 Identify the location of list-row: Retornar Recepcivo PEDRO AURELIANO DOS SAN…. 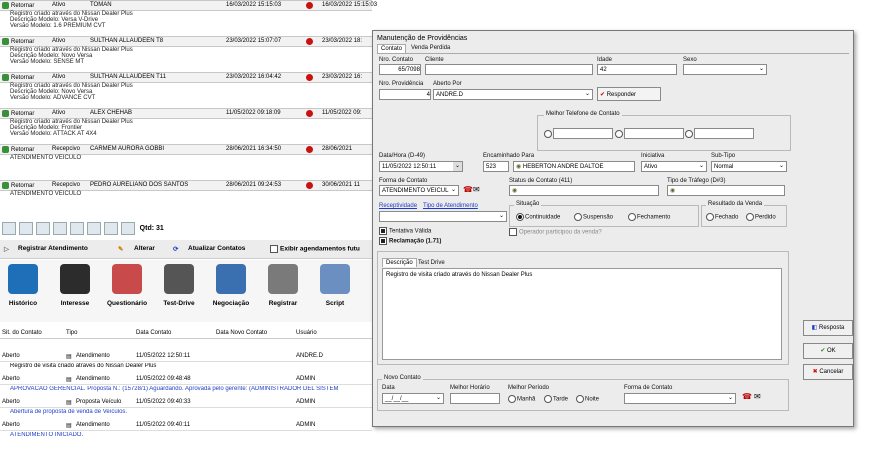
(186, 185).